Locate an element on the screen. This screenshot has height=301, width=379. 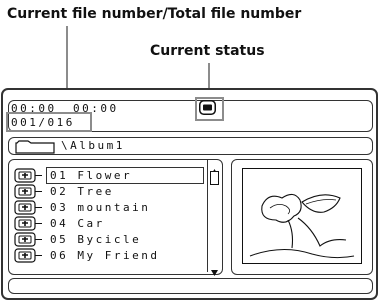
file-list-item-label: 06 My Friend is located at coordinates (105, 255).